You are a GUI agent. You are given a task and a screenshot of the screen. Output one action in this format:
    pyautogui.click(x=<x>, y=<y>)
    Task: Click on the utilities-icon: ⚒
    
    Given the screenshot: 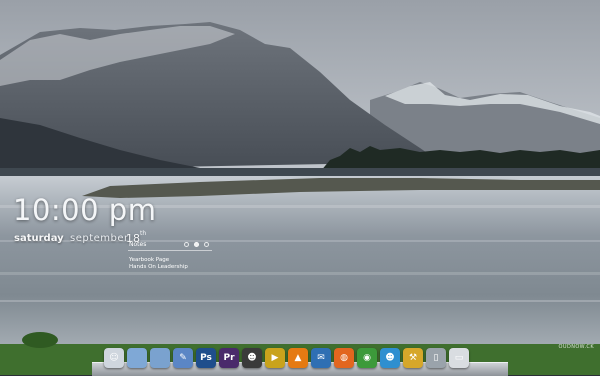 What is the action you would take?
    pyautogui.click(x=413, y=358)
    